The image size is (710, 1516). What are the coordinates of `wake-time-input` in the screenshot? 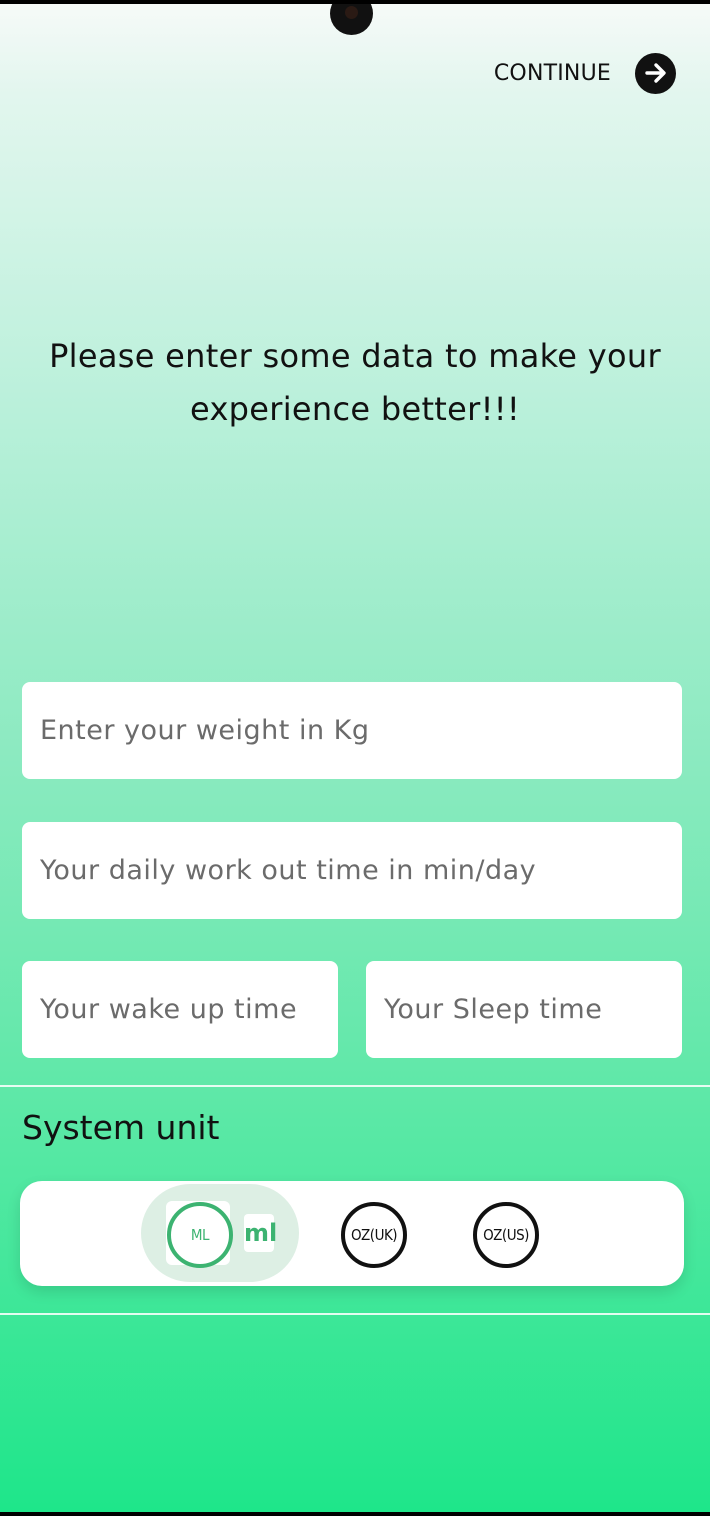 It's located at (180, 1009).